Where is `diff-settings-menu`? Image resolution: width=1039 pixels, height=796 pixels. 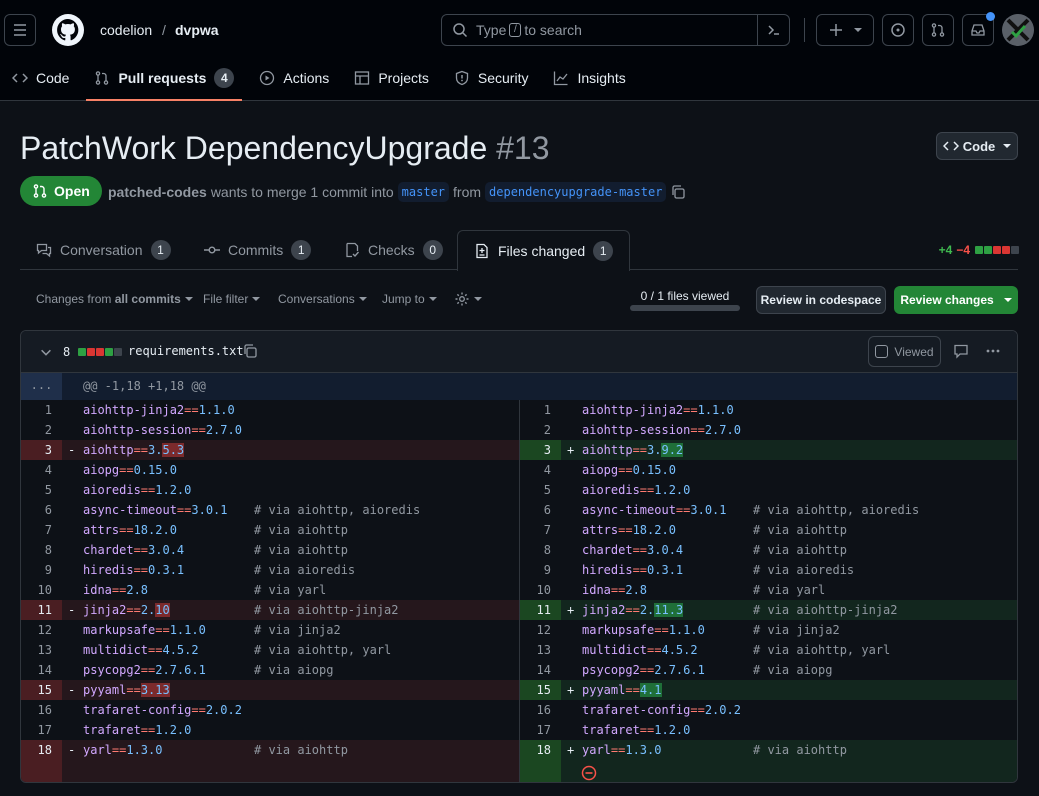 diff-settings-menu is located at coordinates (468, 299).